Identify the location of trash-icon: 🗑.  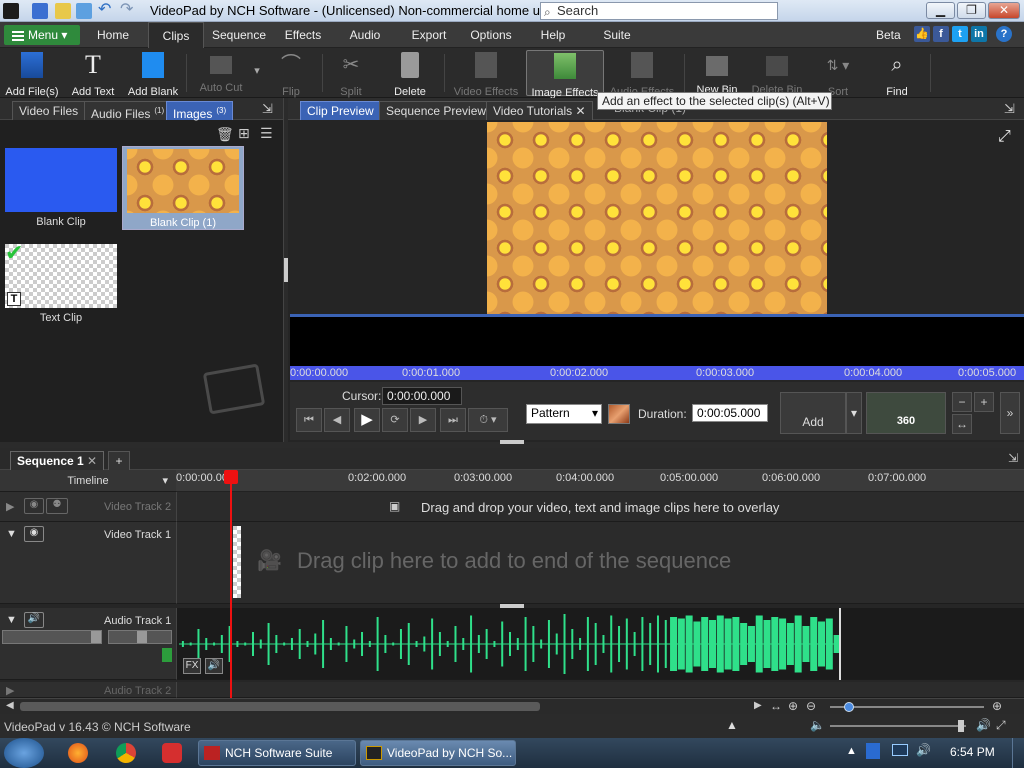
(225, 134).